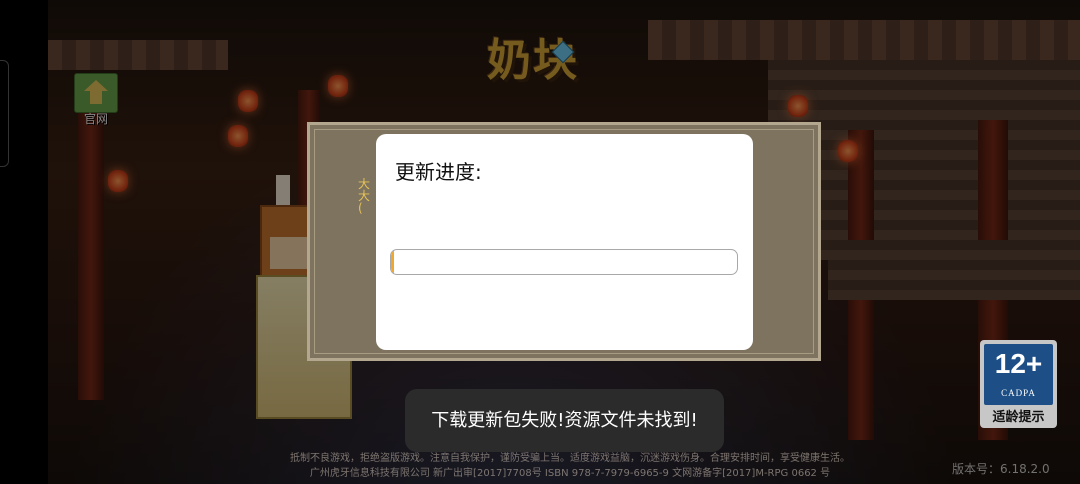 The width and height of the screenshot is (1080, 484). Describe the element at coordinates (1018, 393) in the screenshot. I see `age-rating-org: CADPA` at that location.